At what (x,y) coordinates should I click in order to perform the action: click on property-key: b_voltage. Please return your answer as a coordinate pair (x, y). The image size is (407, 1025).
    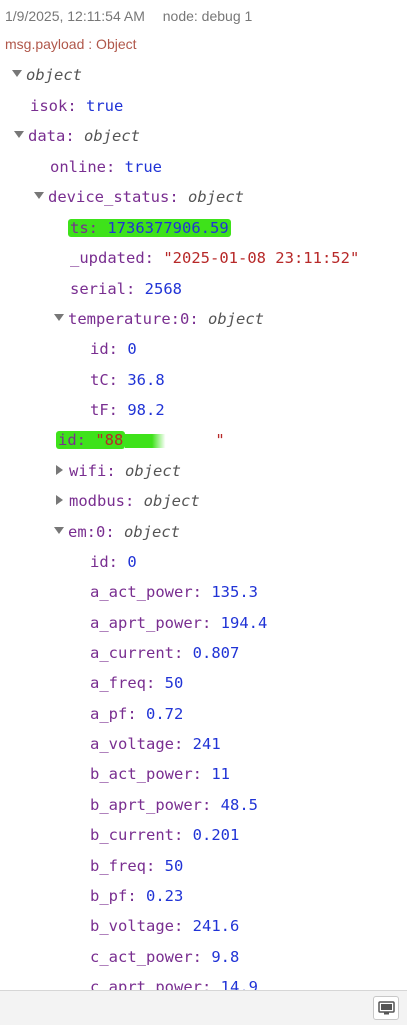
    Looking at the image, I should click on (132, 926).